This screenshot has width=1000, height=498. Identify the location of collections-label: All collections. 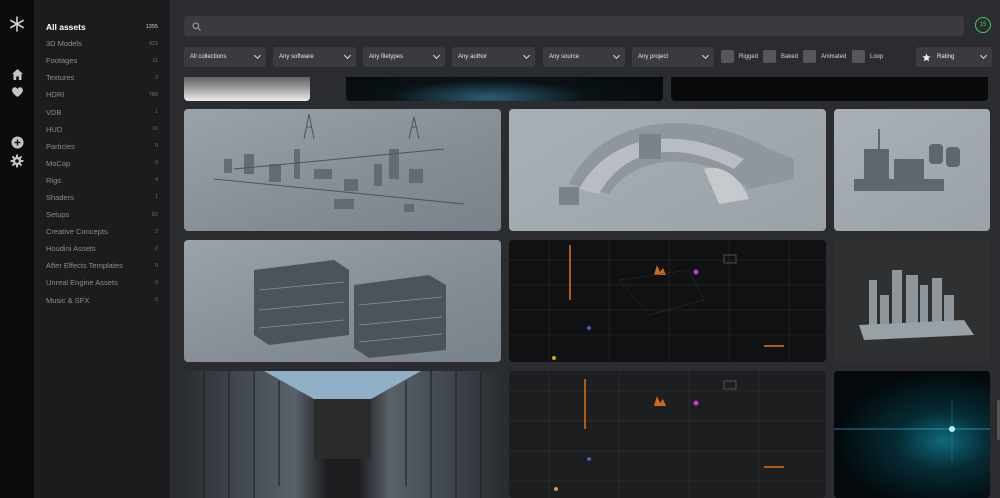
(208, 57).